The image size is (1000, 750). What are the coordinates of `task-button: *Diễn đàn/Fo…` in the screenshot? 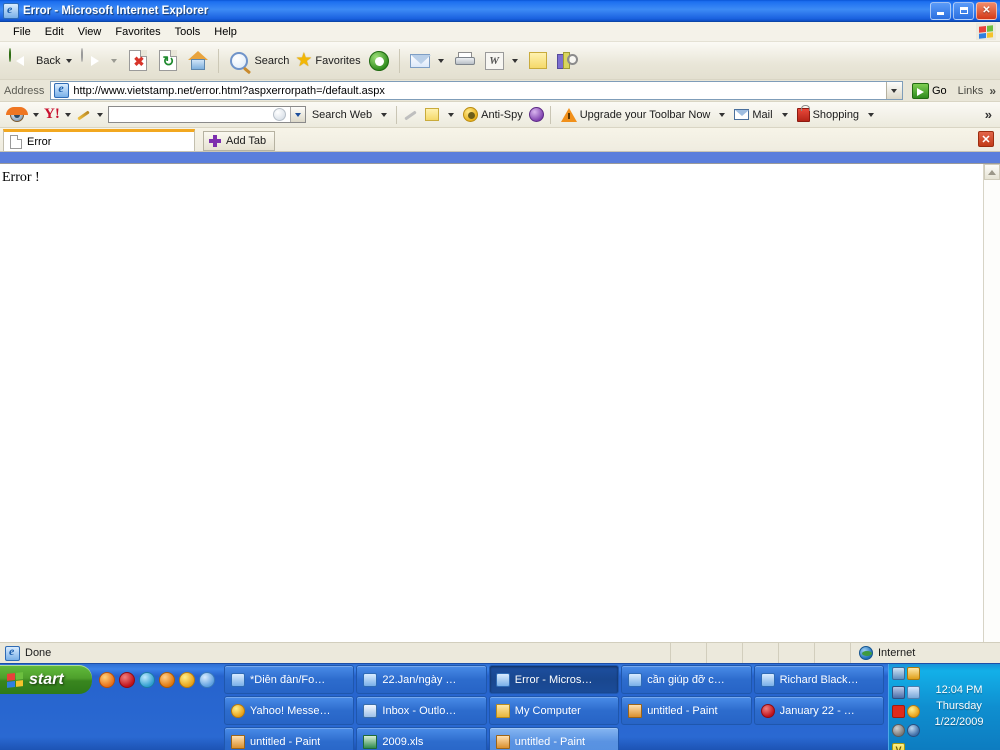 It's located at (289, 679).